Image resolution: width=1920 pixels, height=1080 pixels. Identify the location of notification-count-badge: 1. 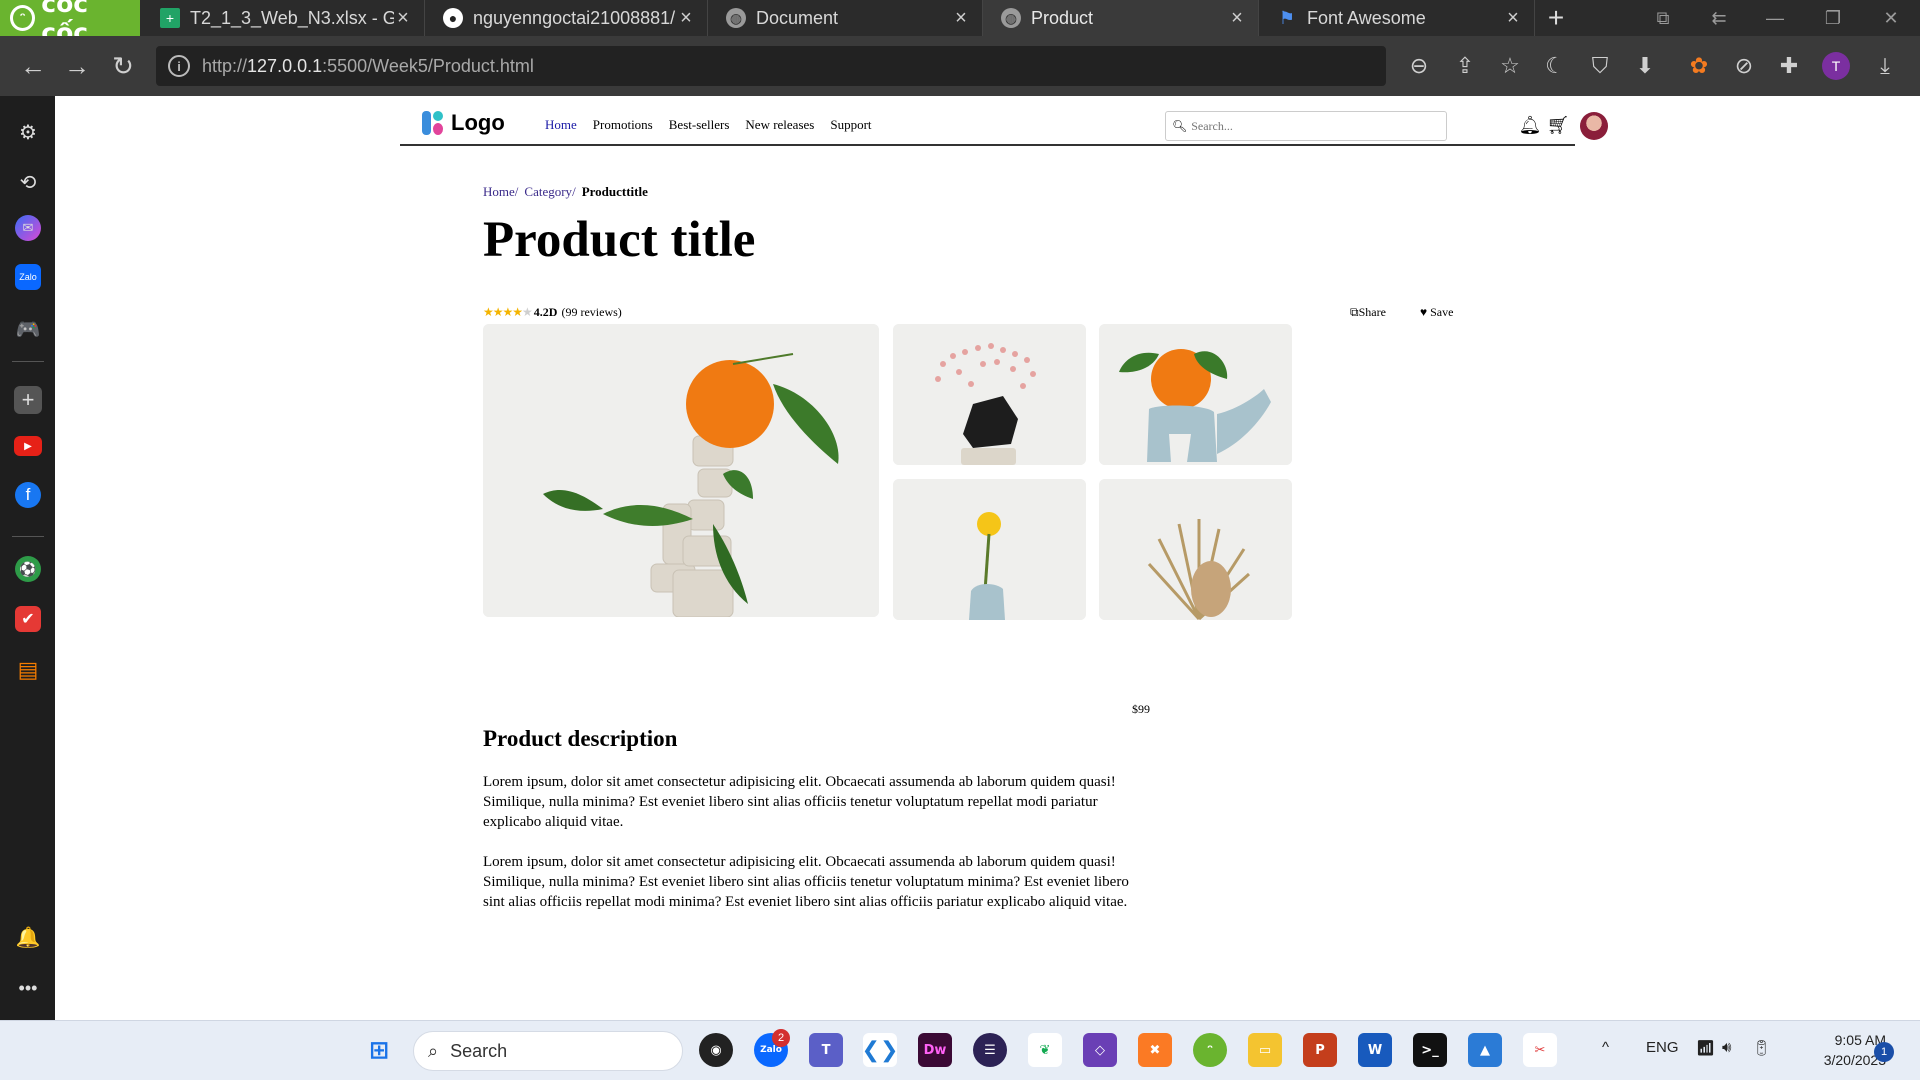
(1884, 1052).